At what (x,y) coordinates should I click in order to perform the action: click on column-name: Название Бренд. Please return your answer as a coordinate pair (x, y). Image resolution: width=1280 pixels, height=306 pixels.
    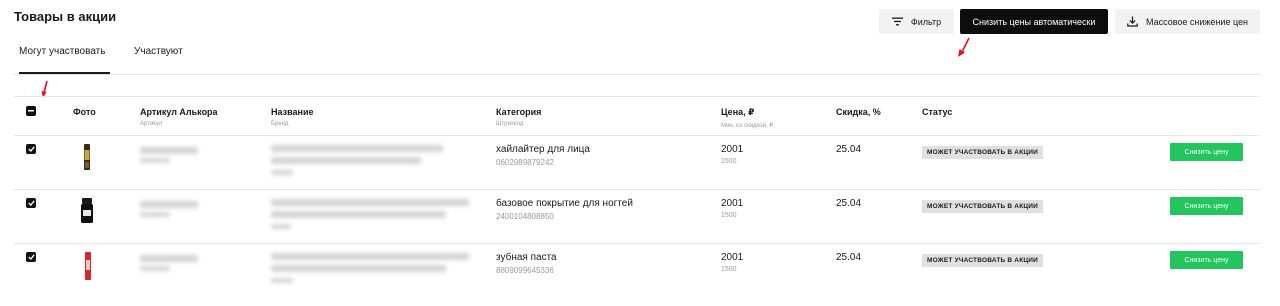
    Looking at the image, I should click on (292, 117).